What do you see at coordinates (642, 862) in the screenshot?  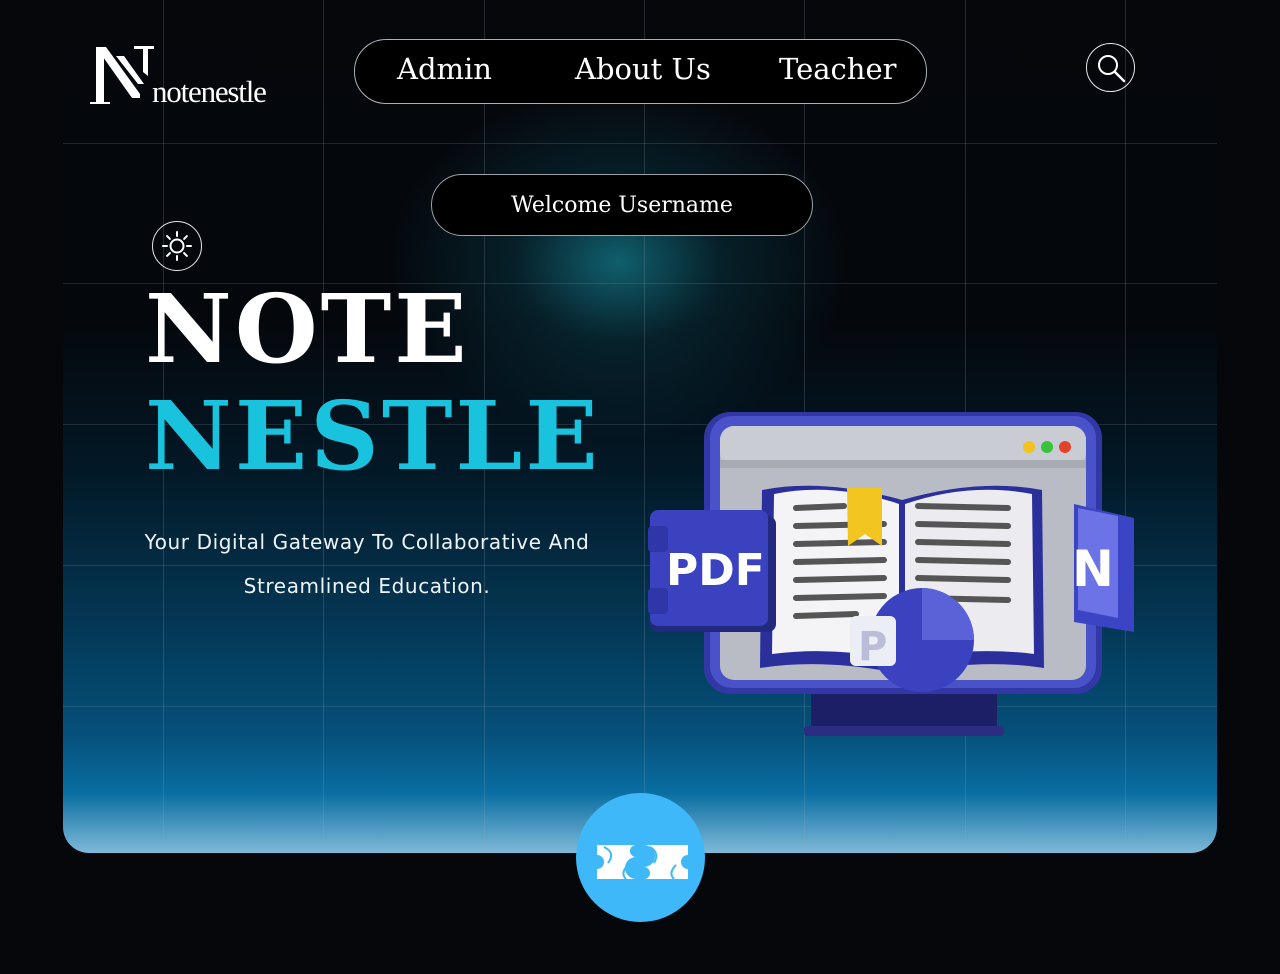 I see `ticket-icon` at bounding box center [642, 862].